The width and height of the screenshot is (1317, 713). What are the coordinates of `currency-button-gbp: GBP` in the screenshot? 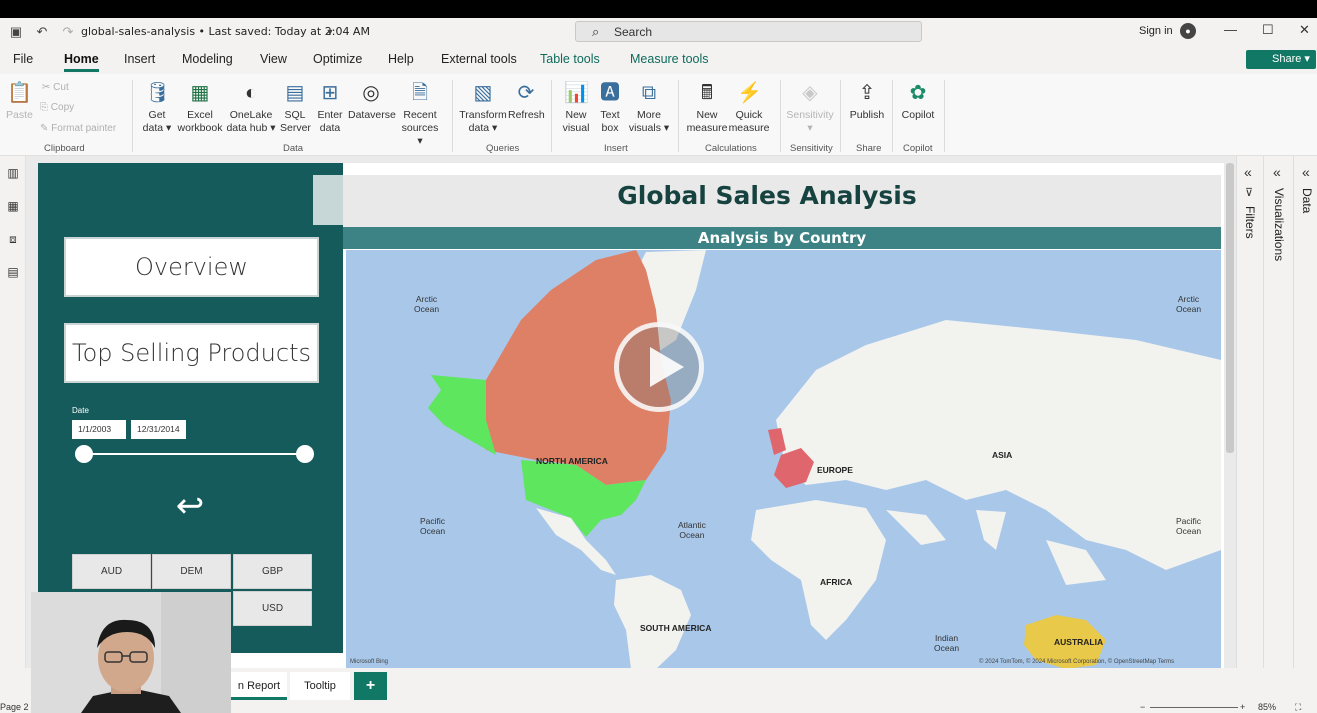 It's located at (272, 571).